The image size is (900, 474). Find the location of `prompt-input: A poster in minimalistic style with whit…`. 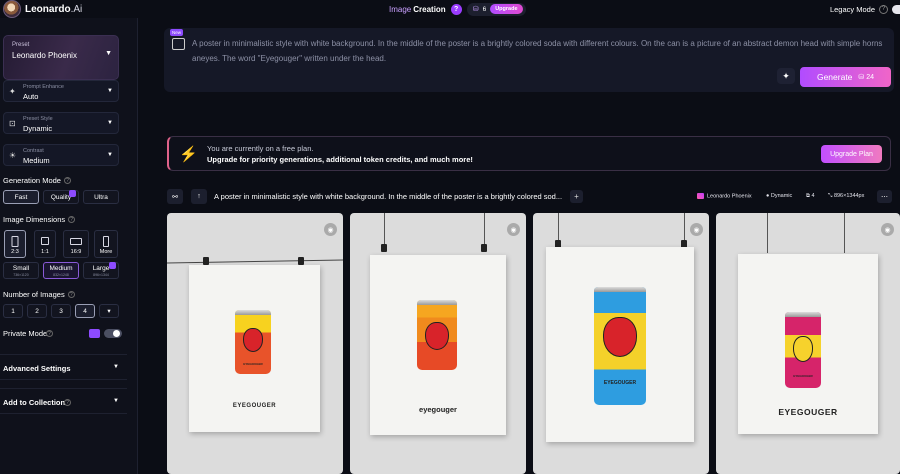

prompt-input: A poster in minimalistic style with whit… is located at coordinates (540, 51).